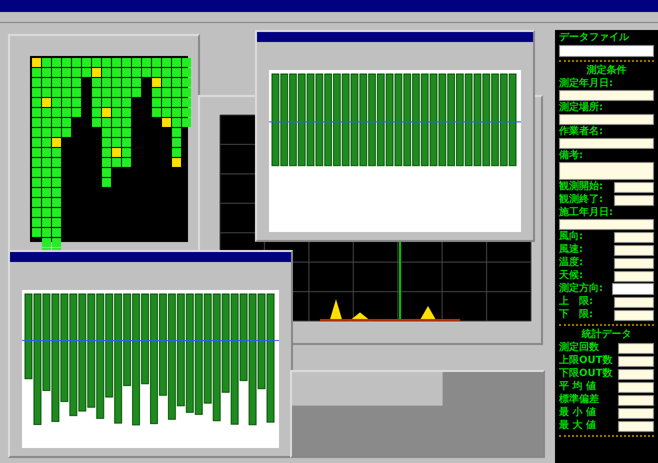 The width and height of the screenshot is (658, 463). Describe the element at coordinates (581, 132) in the screenshot. I see `field-label: 作業者名:` at that location.